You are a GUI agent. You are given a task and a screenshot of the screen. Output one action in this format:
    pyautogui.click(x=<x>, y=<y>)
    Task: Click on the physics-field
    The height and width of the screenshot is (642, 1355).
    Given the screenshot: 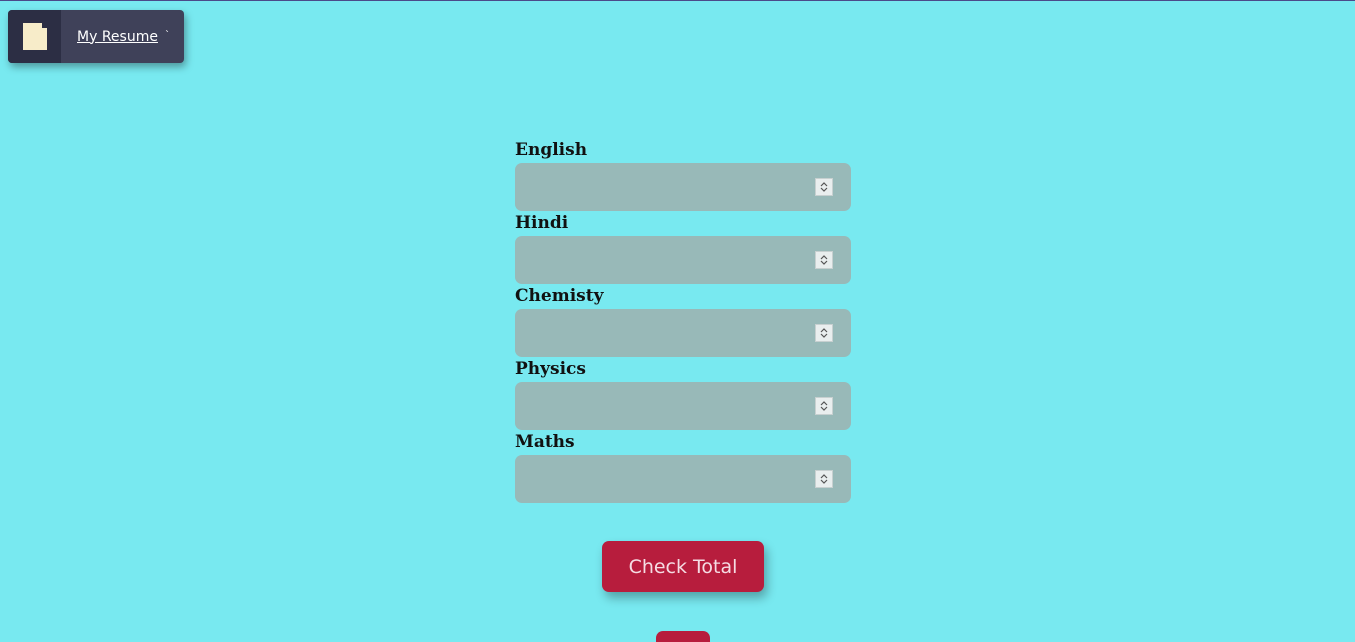 What is the action you would take?
    pyautogui.click(x=683, y=406)
    